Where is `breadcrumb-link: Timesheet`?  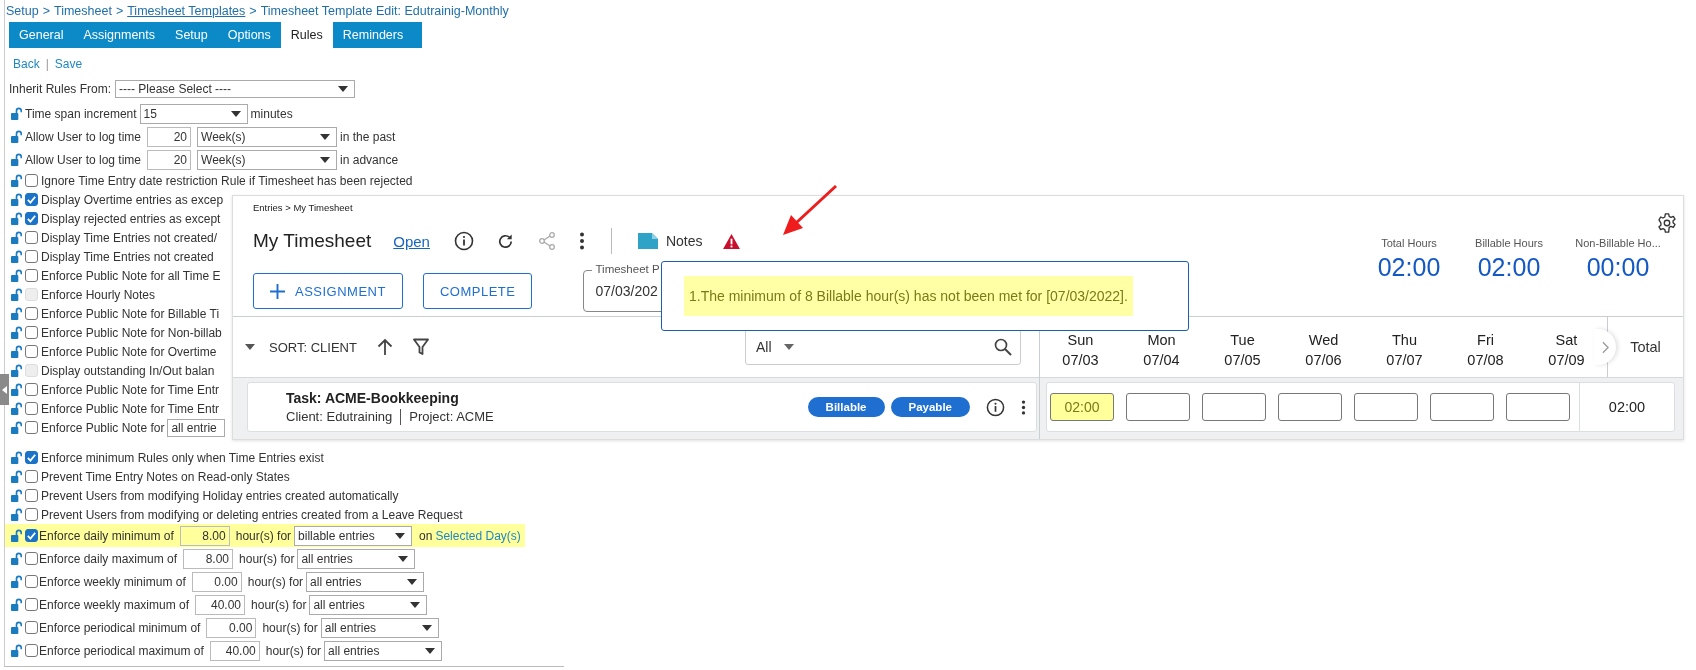 breadcrumb-link: Timesheet is located at coordinates (83, 11).